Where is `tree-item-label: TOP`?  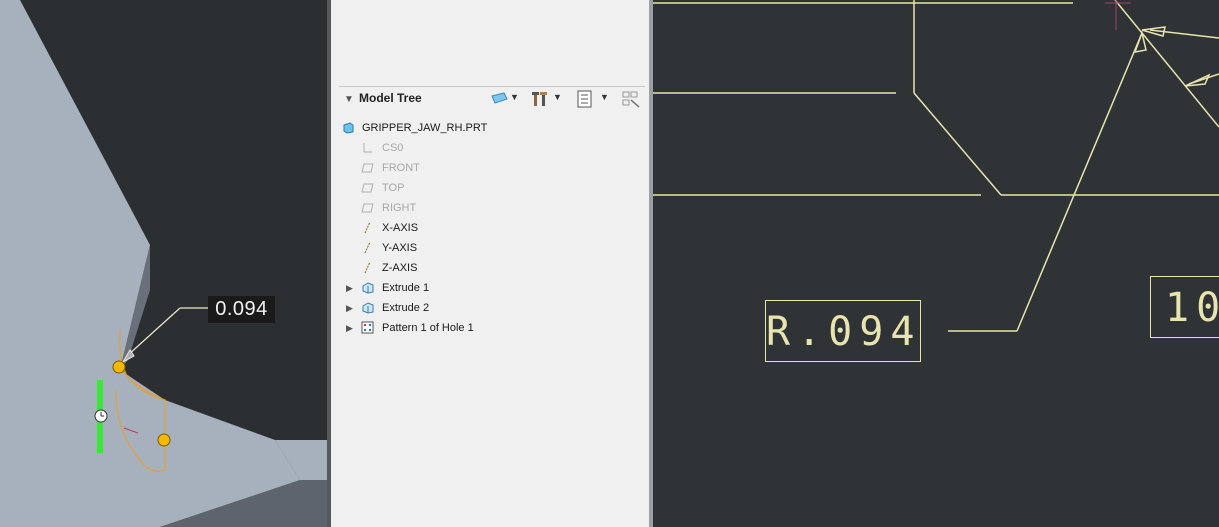 tree-item-label: TOP is located at coordinates (393, 188).